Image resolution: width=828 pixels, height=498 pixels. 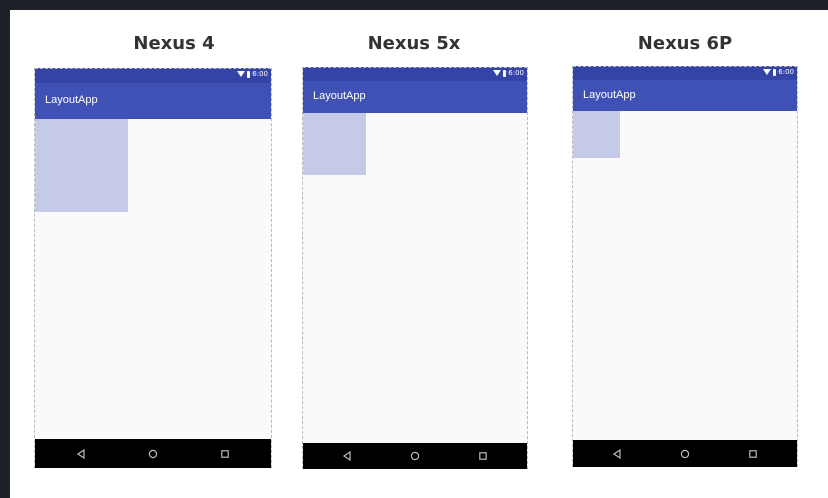 What do you see at coordinates (174, 43) in the screenshot?
I see `device-title-nexus-4: Nexus 4` at bounding box center [174, 43].